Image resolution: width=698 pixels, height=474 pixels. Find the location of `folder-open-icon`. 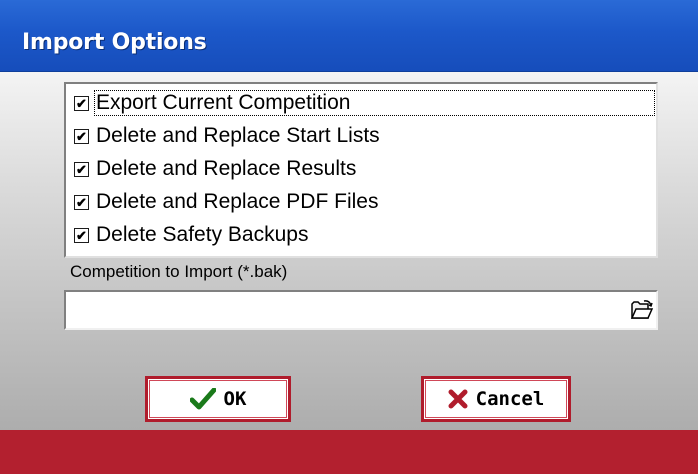

folder-open-icon is located at coordinates (642, 309).